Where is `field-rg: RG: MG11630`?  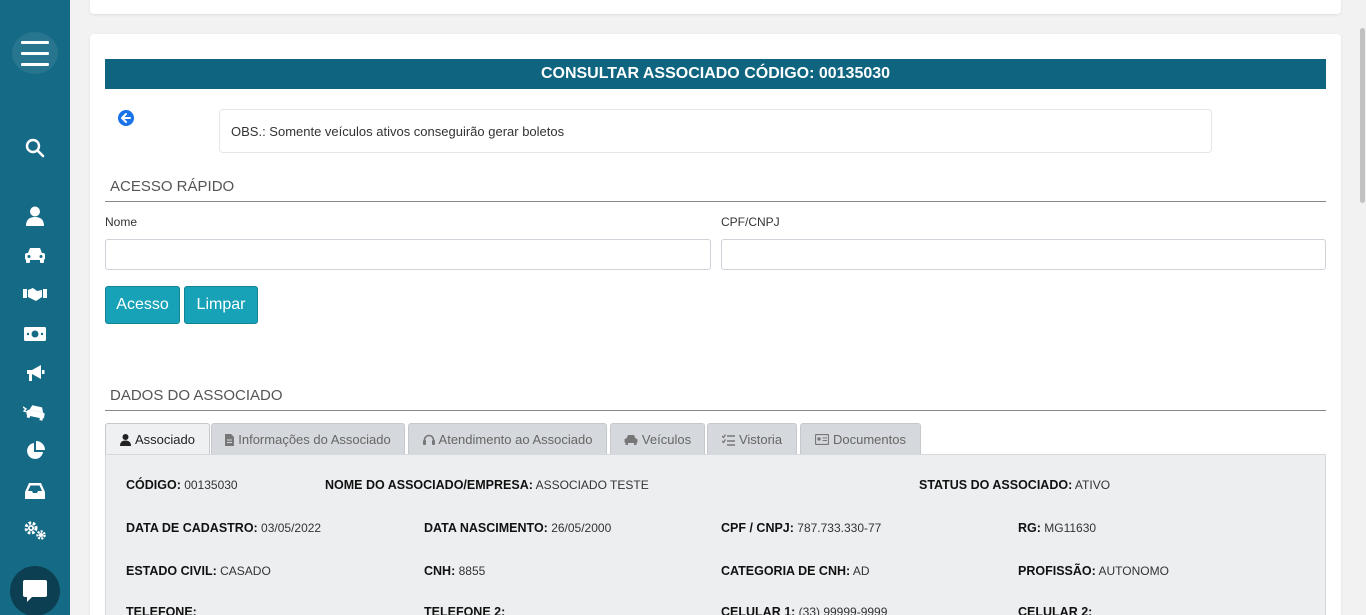
field-rg: RG: MG11630 is located at coordinates (1057, 528).